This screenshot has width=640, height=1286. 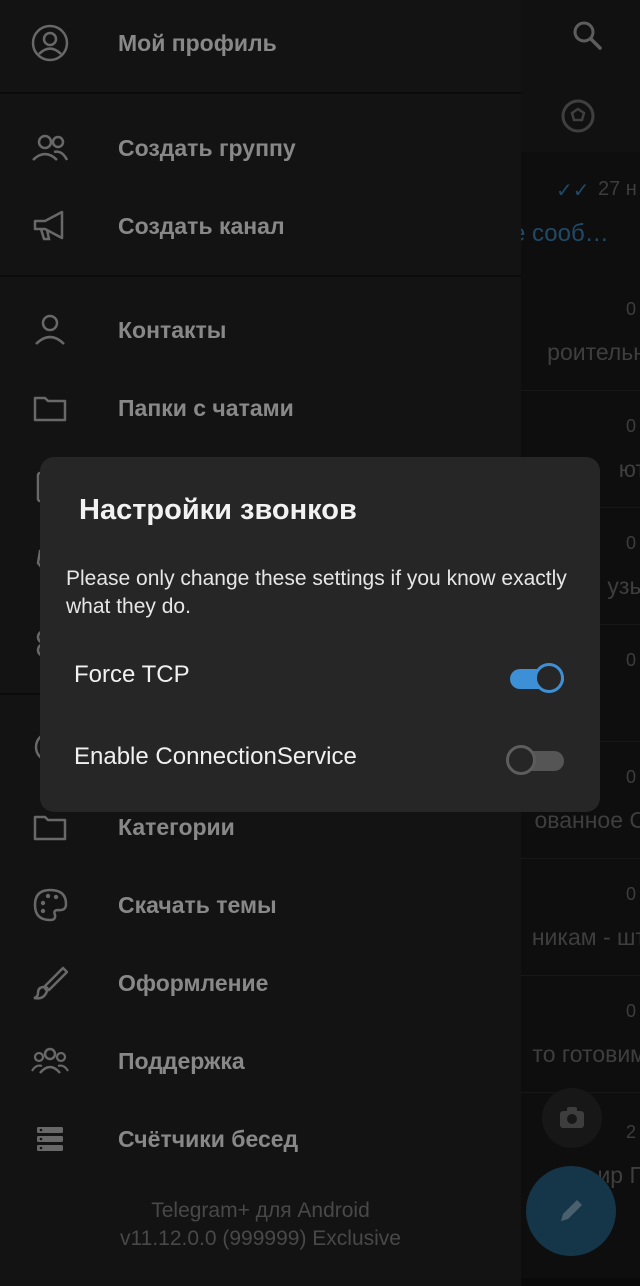 I want to click on force-tcp-toggle, so click(x=537, y=678).